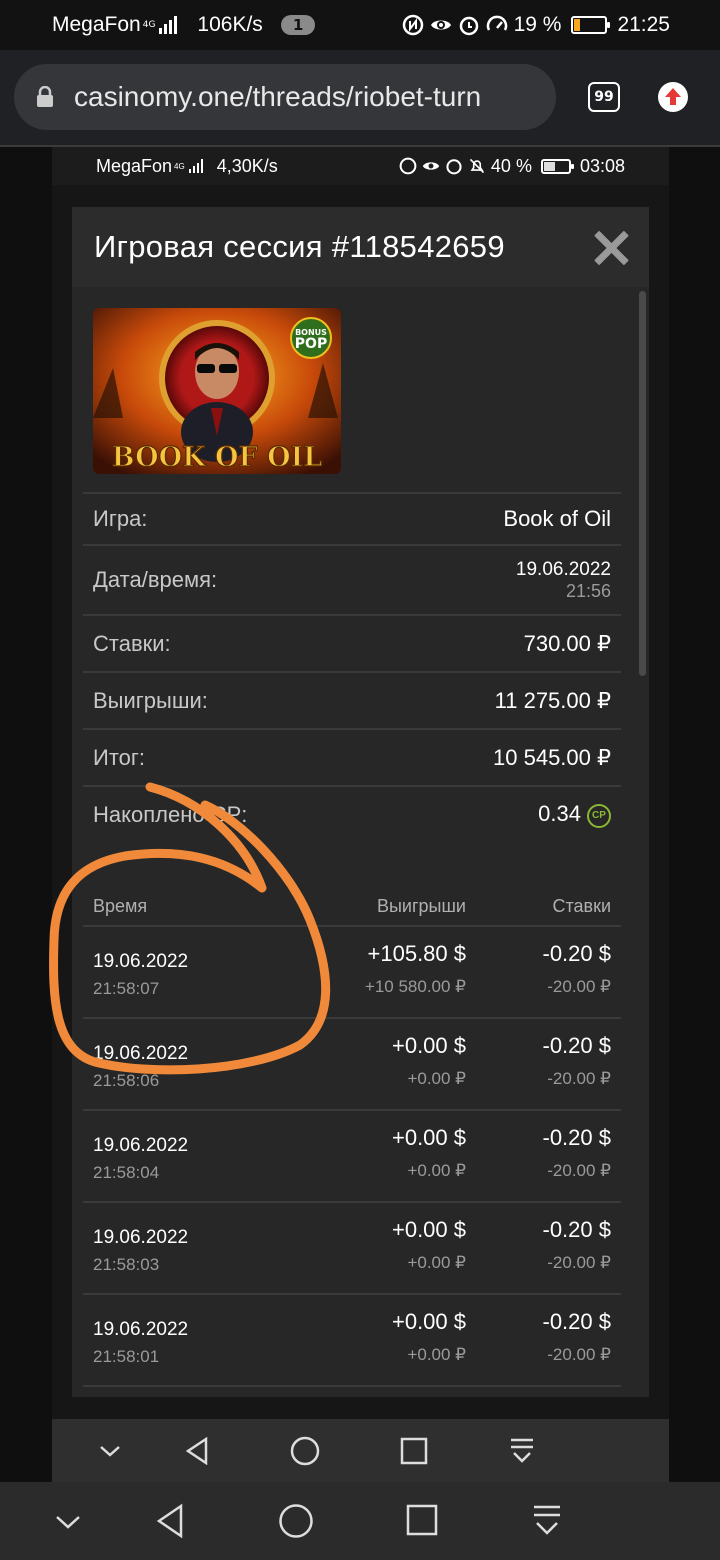 Image resolution: width=720 pixels, height=1560 pixels. Describe the element at coordinates (296, 1521) in the screenshot. I see `home-icon` at that location.